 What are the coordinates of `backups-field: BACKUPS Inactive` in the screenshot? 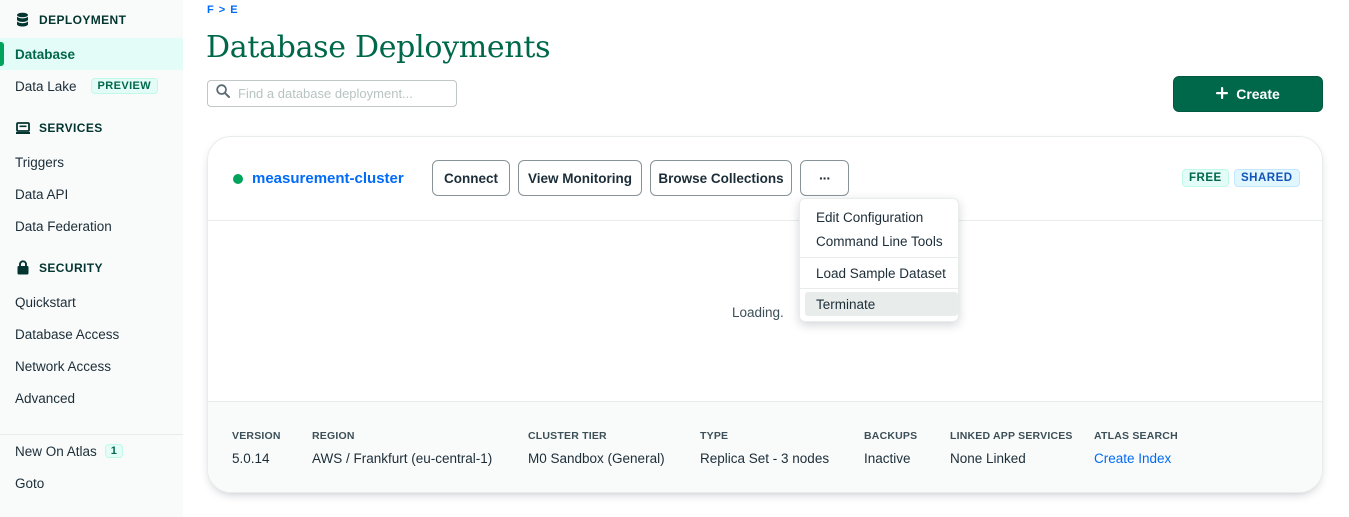 It's located at (890, 448).